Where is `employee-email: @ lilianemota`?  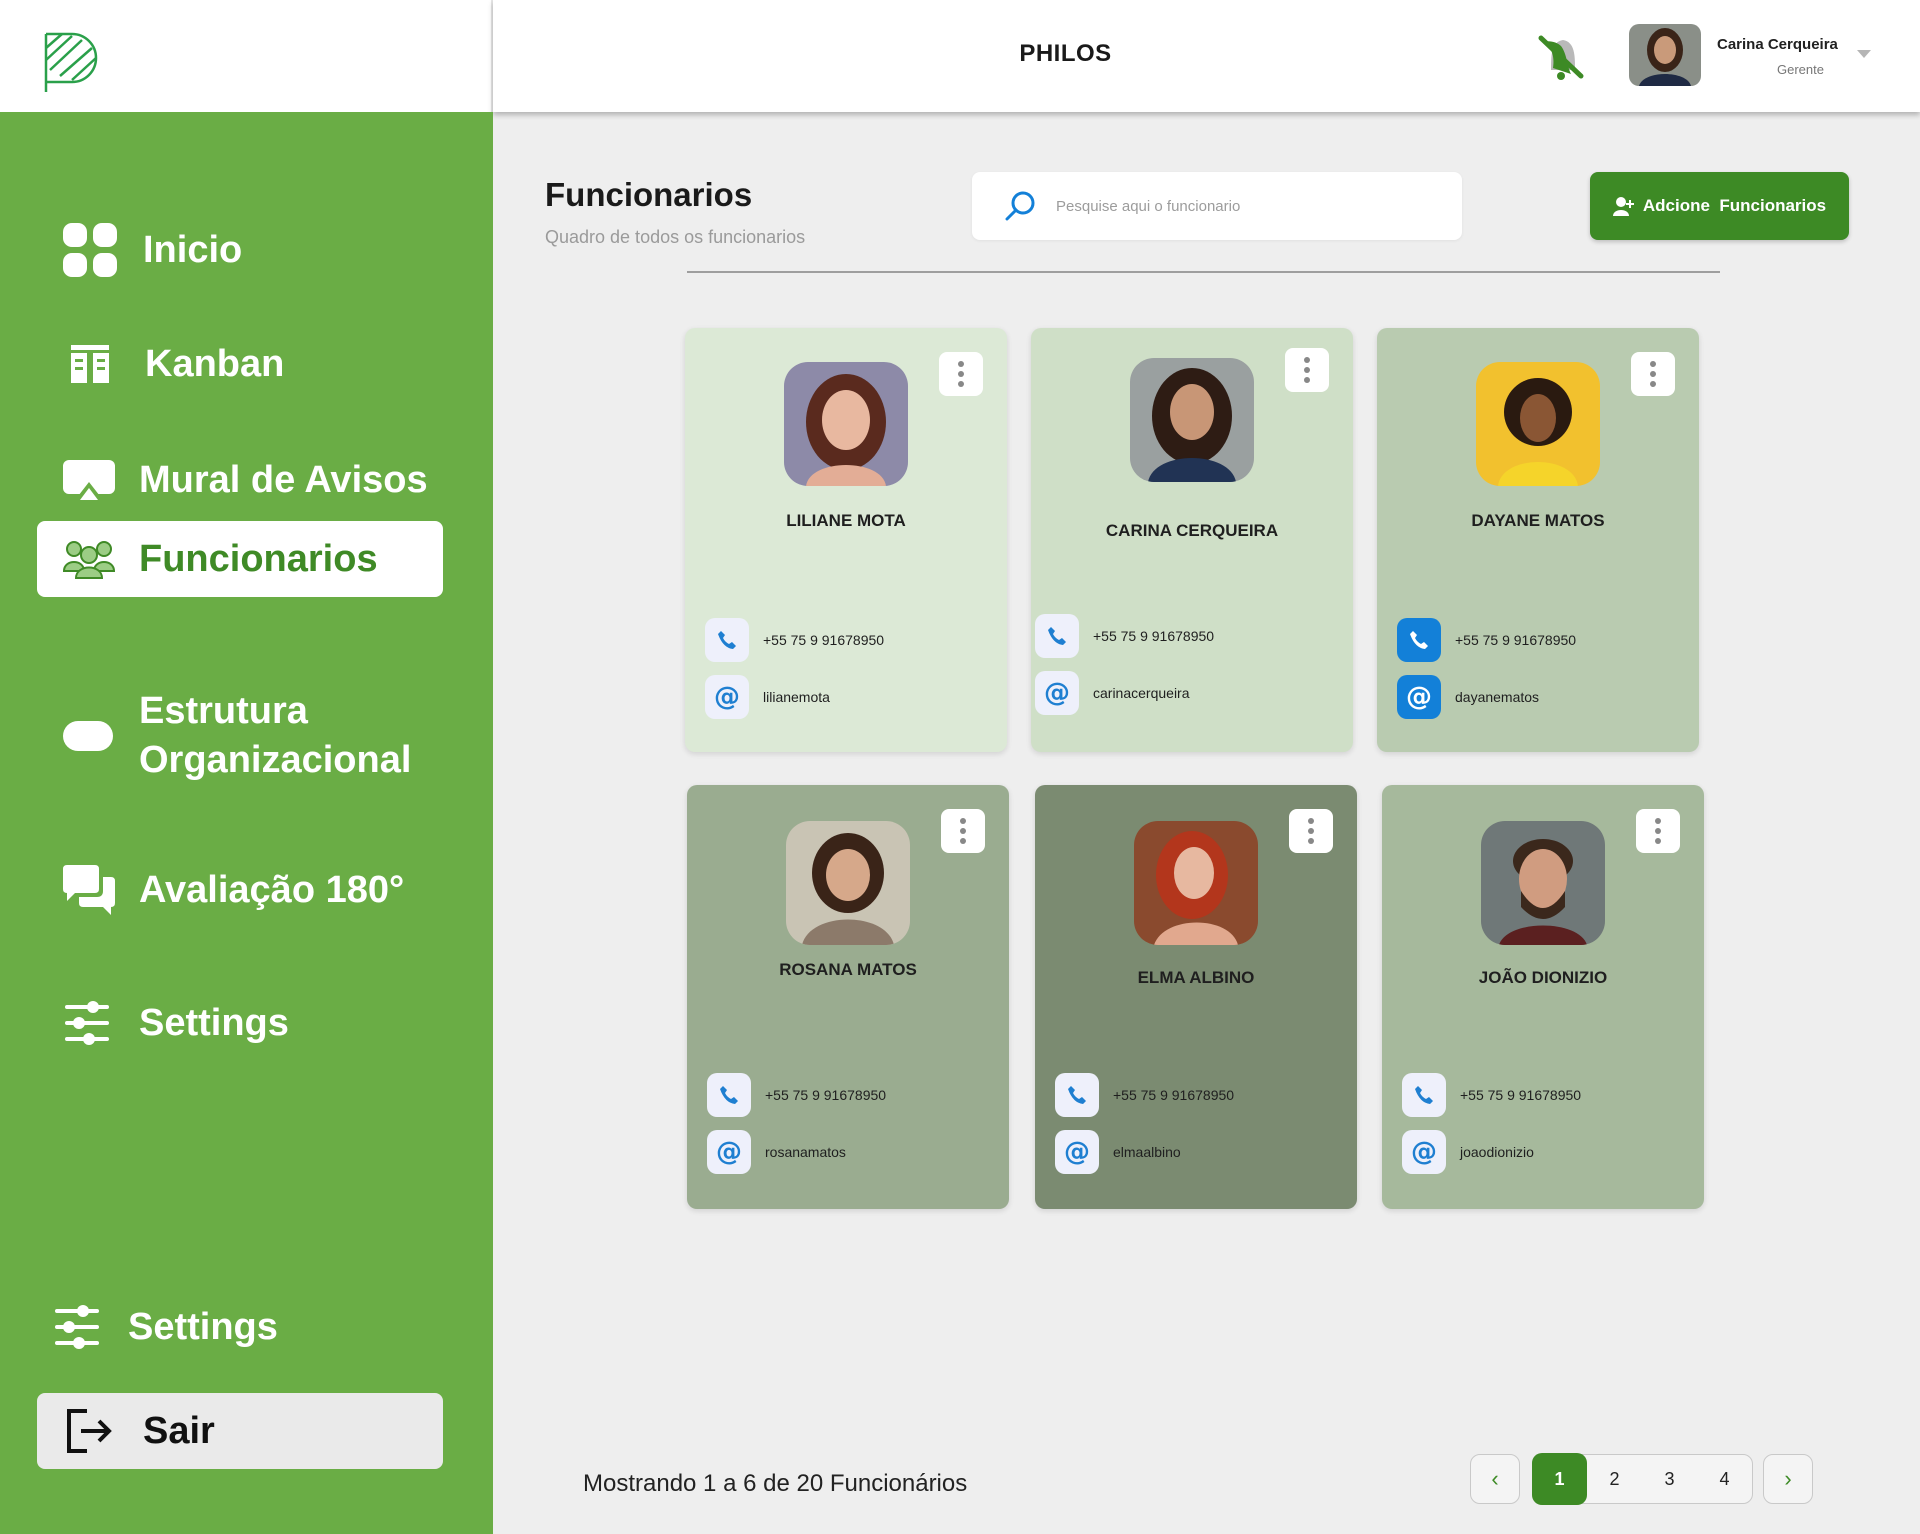
employee-email: @ lilianemota is located at coordinates (767, 697).